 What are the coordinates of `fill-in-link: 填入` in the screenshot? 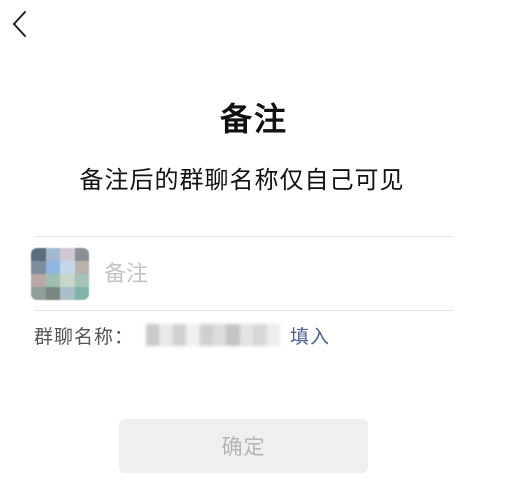 It's located at (310, 335).